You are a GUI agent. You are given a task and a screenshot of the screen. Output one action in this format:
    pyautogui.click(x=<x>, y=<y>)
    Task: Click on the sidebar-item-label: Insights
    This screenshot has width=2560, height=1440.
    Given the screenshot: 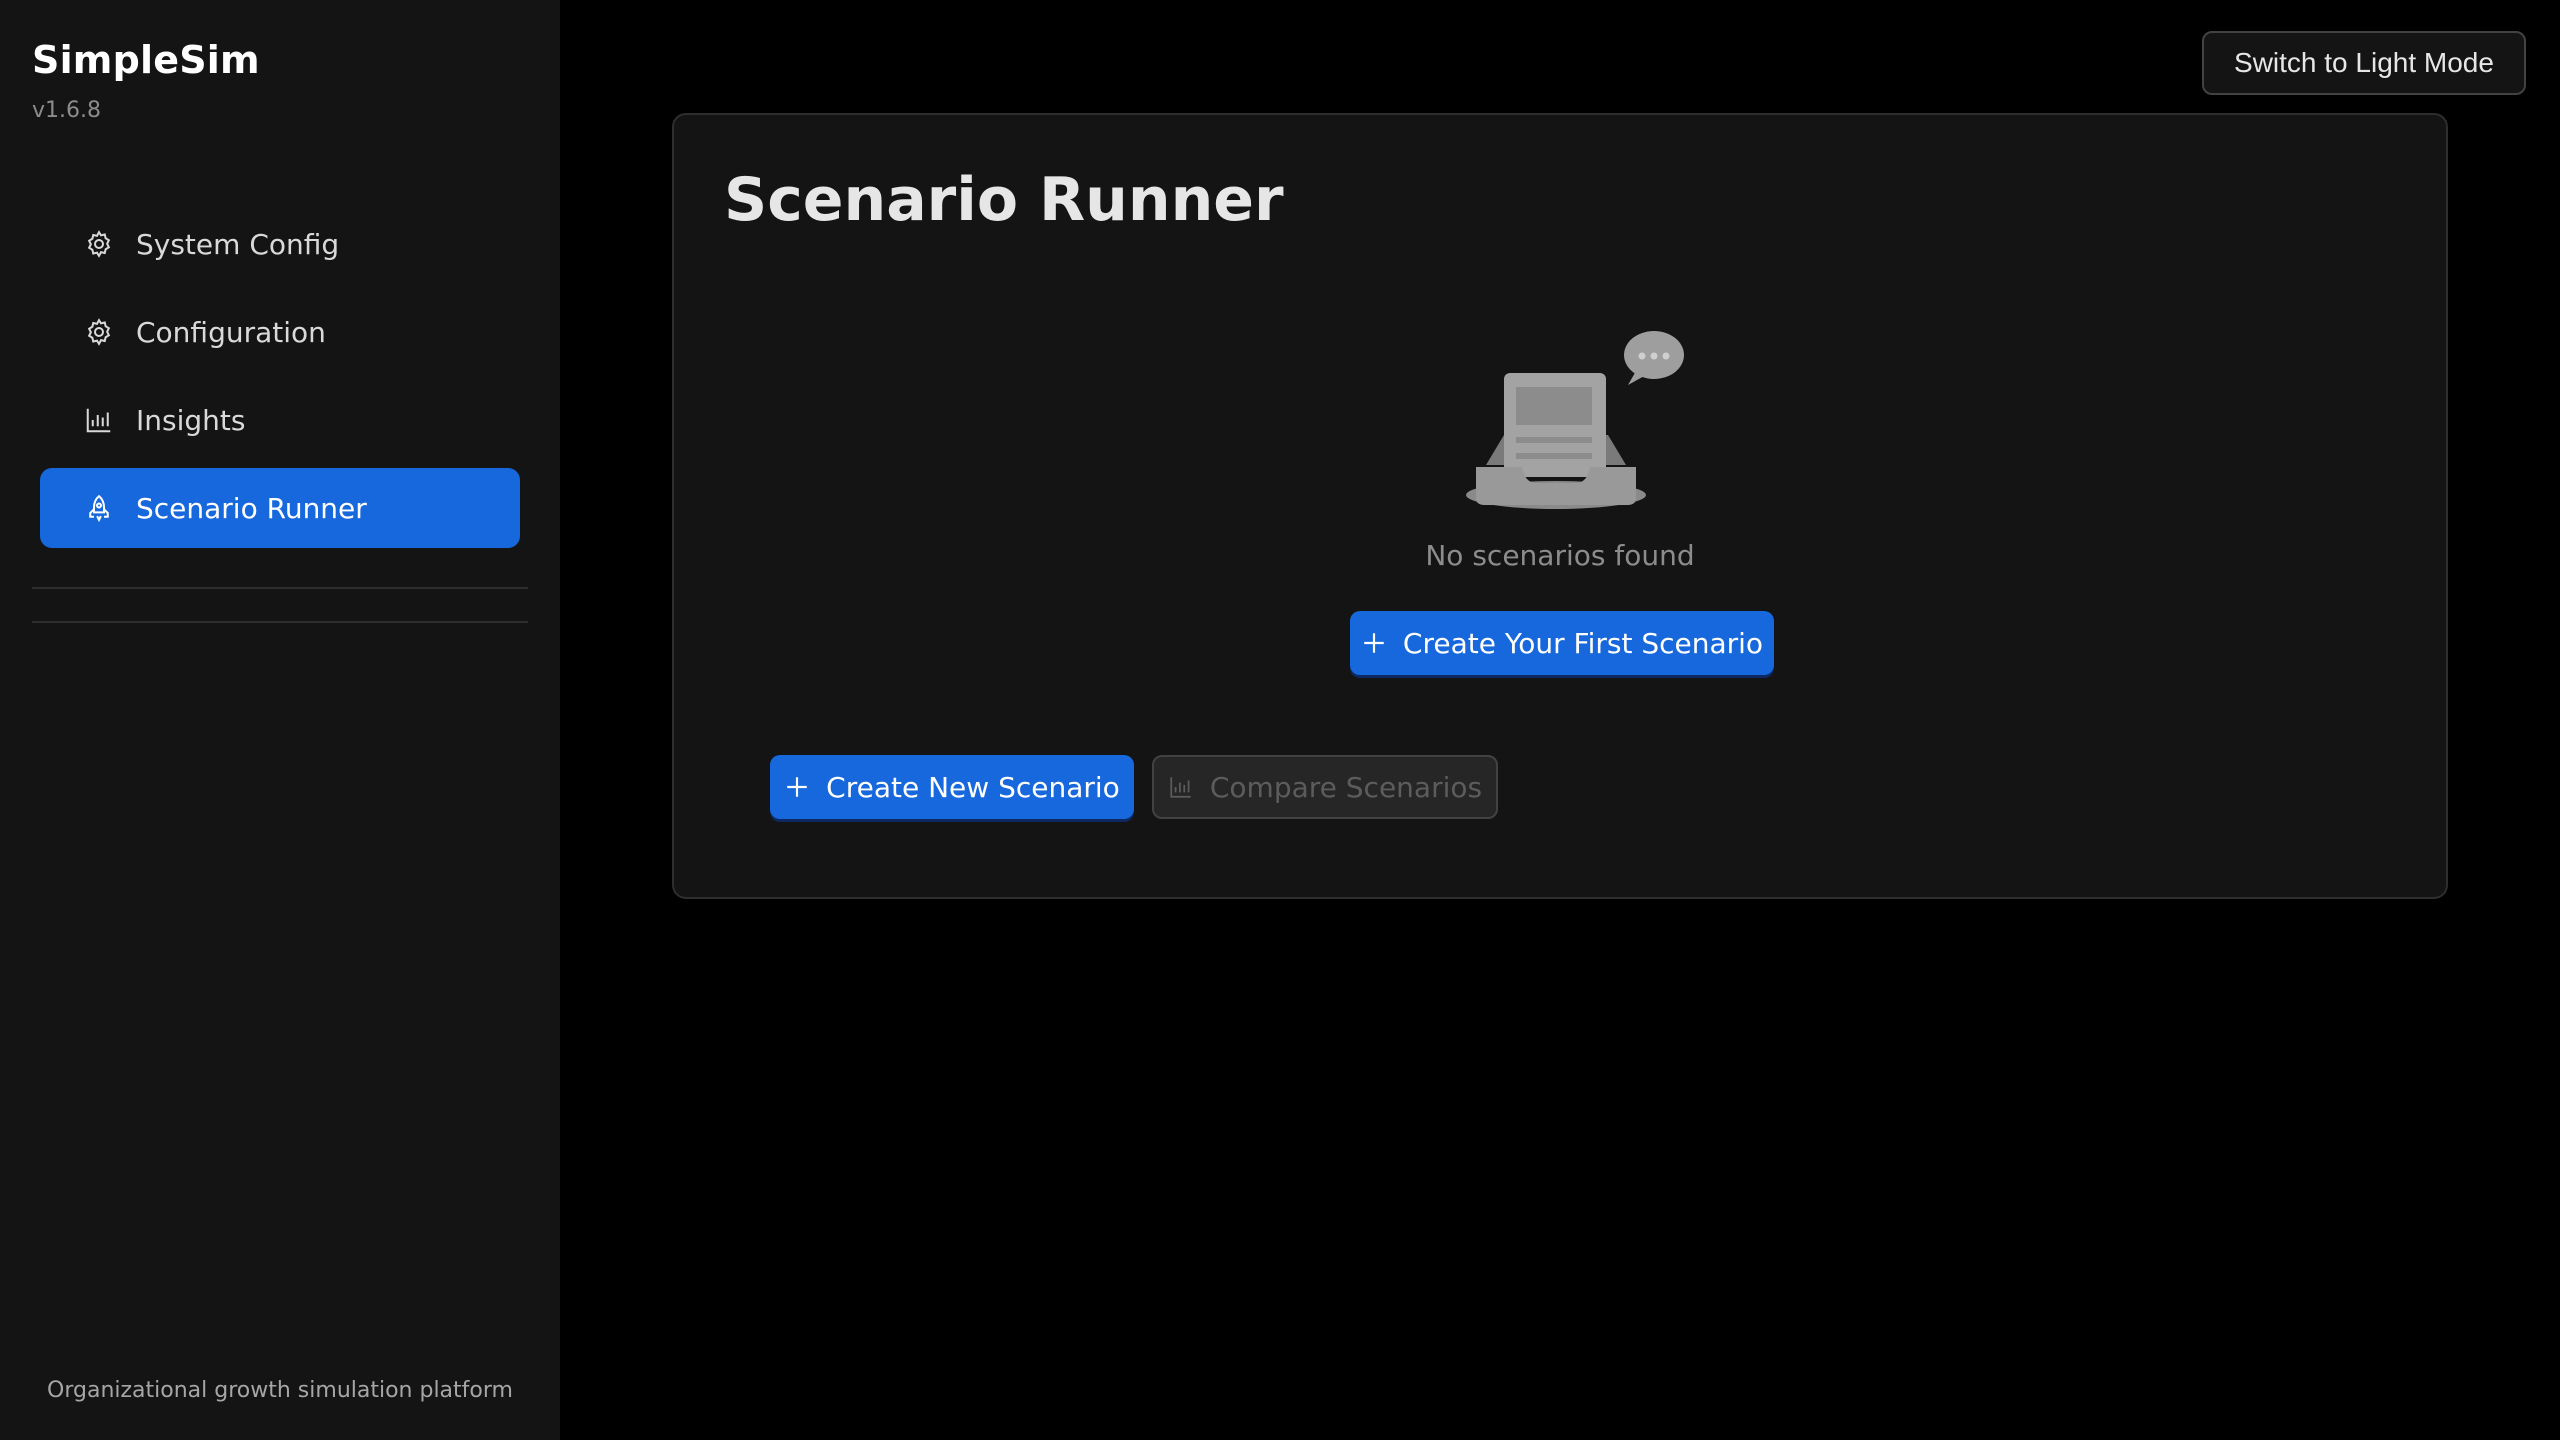 What is the action you would take?
    pyautogui.click(x=191, y=420)
    